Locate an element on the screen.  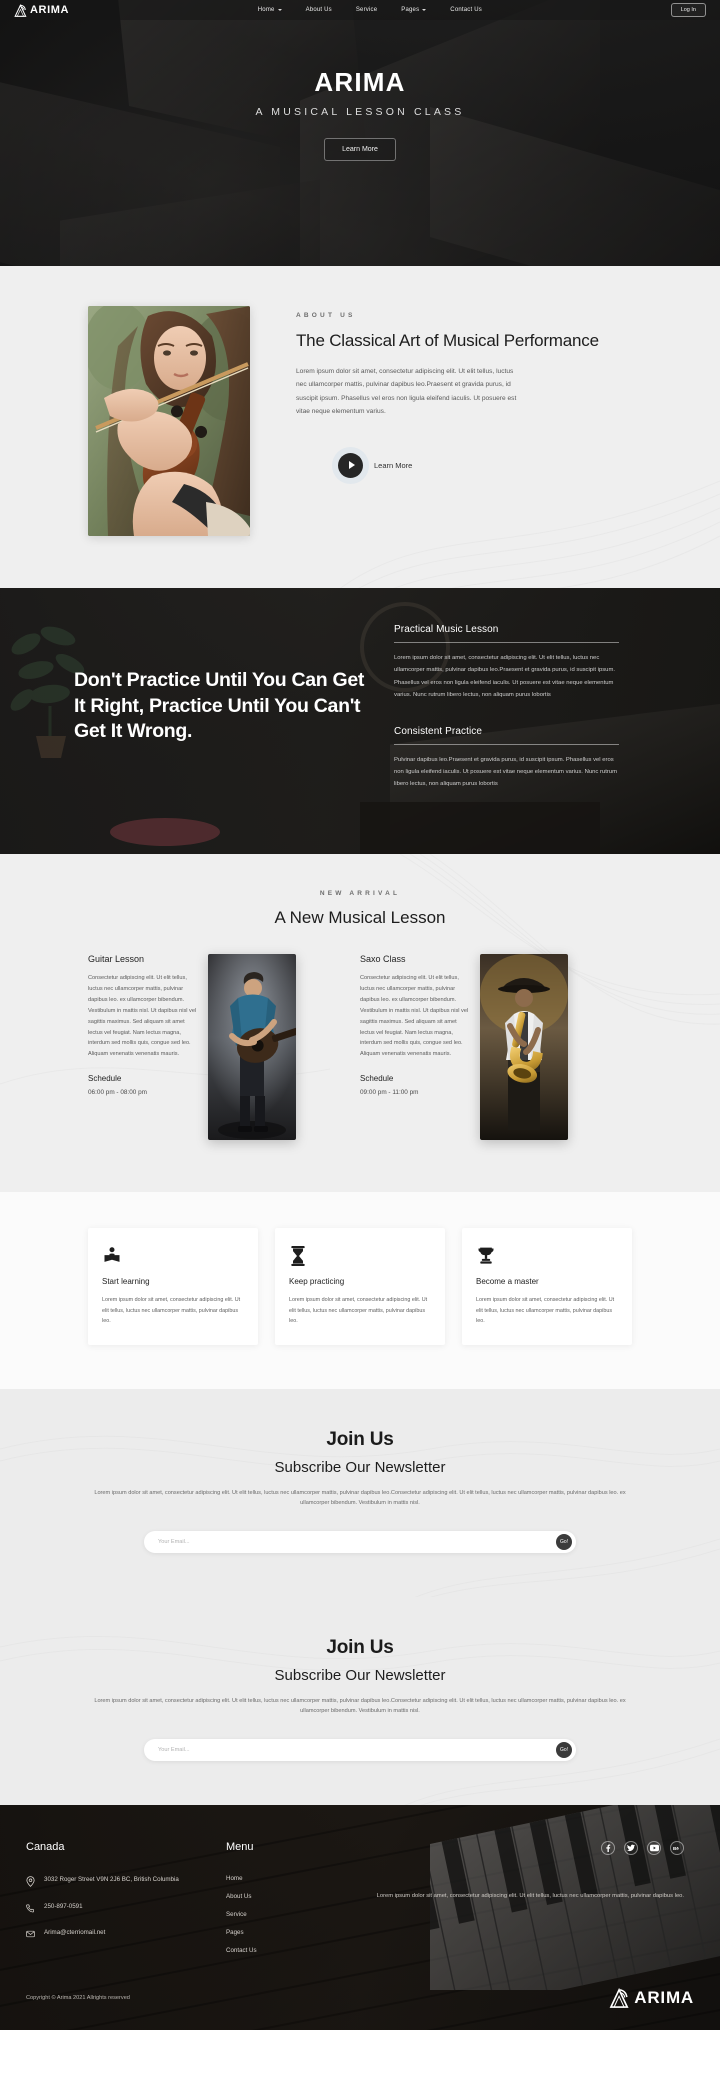
lesson-schedule-time: 06:00 pm - 08:00 pm is located at coordinates (117, 1093).